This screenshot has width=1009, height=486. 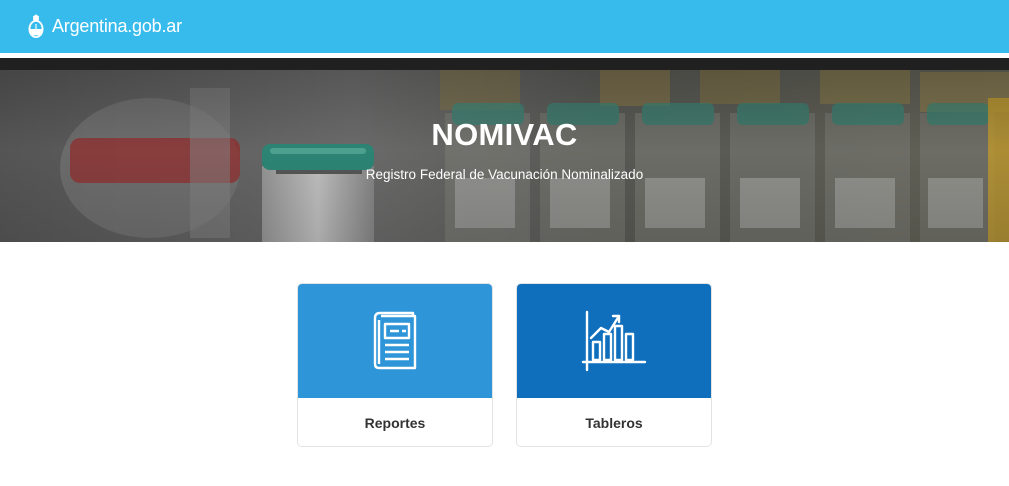 I want to click on report-book-icon, so click(x=395, y=340).